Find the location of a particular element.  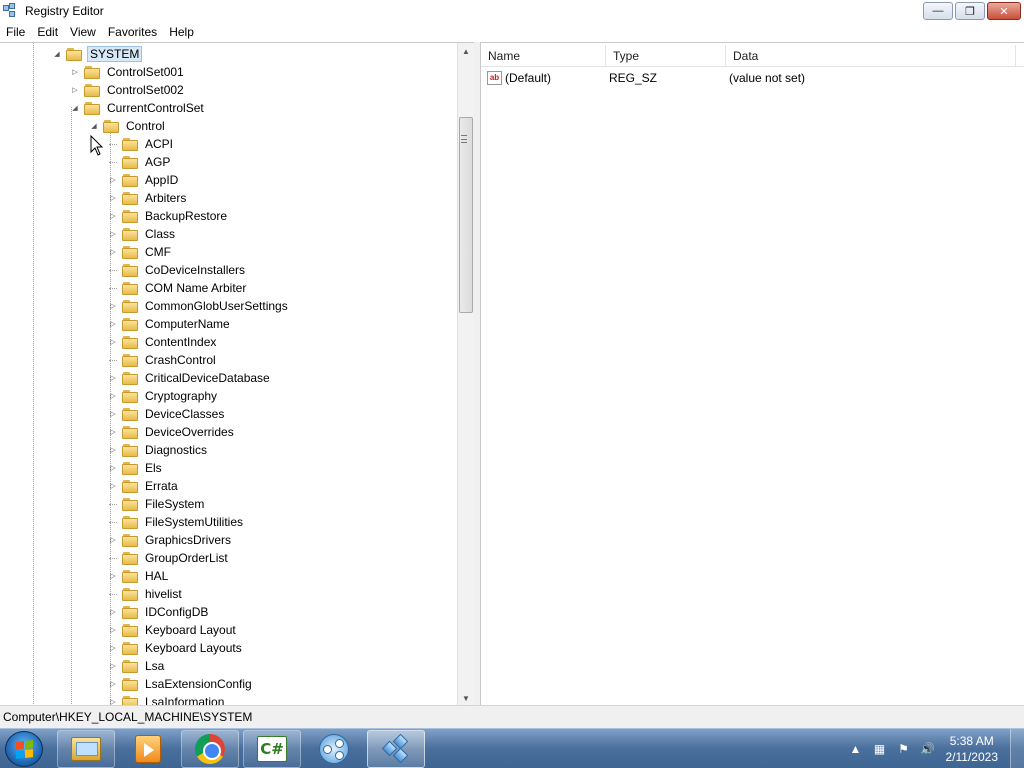

tree-node: ▷ CommonGlobUserSettings is located at coordinates (199, 306).